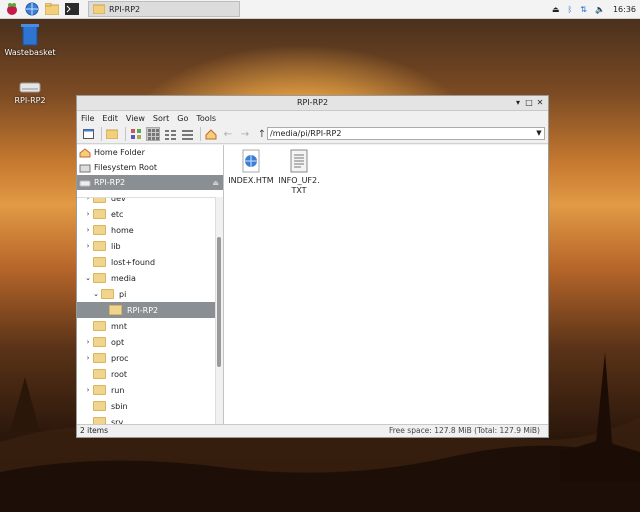  I want to click on tree-item-label: run, so click(118, 390).